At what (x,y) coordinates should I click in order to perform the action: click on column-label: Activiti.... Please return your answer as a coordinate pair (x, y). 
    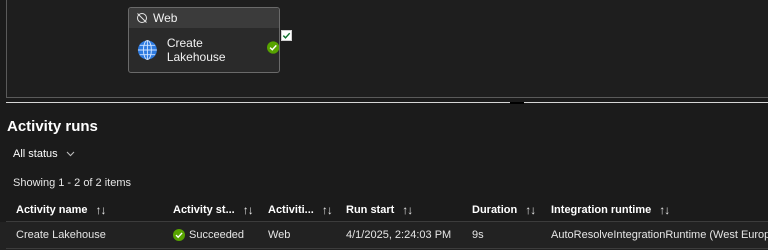
    Looking at the image, I should click on (291, 210).